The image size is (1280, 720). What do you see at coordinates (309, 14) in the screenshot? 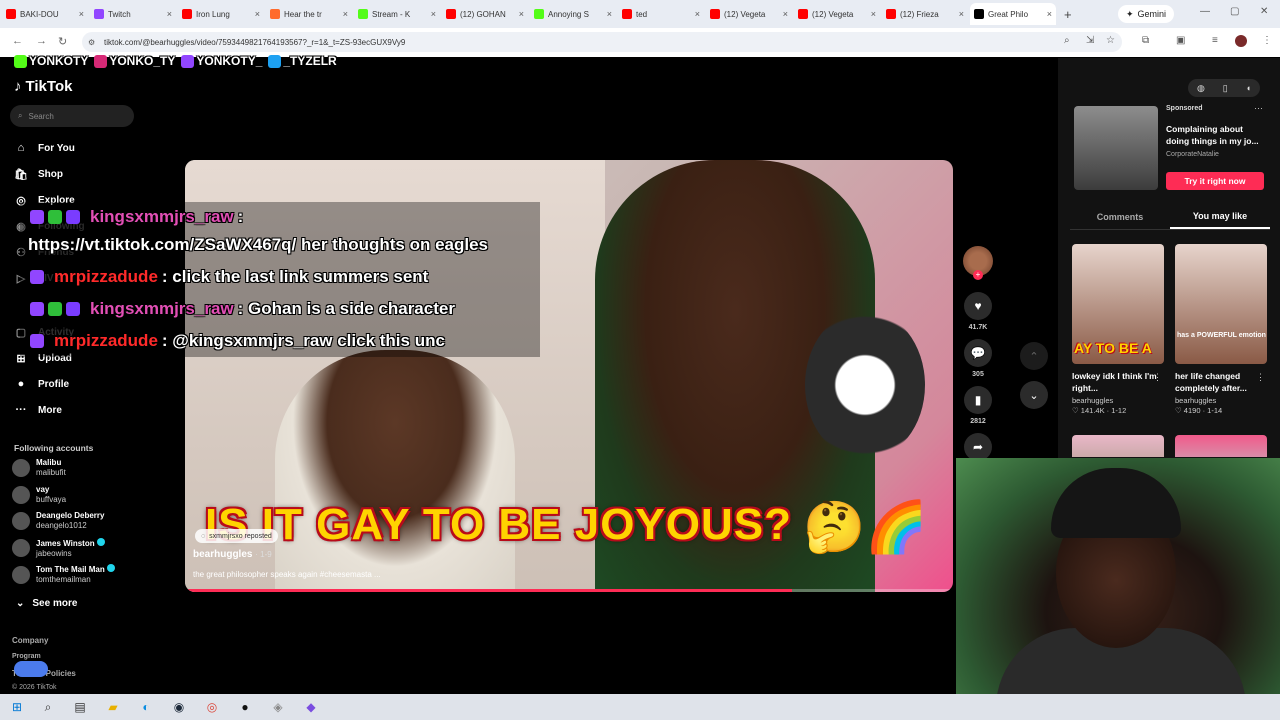
I see `browser-tab: Hear the tr ×` at bounding box center [309, 14].